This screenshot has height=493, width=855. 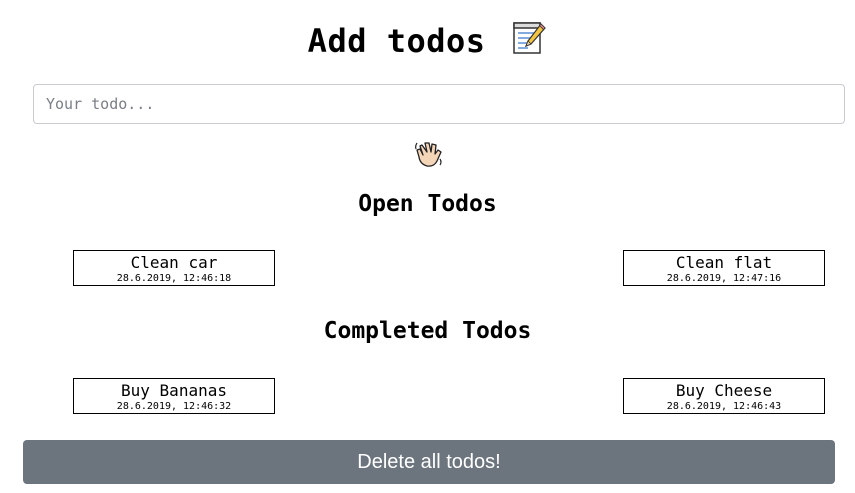 What do you see at coordinates (174, 262) in the screenshot?
I see `todo-text: Clean car` at bounding box center [174, 262].